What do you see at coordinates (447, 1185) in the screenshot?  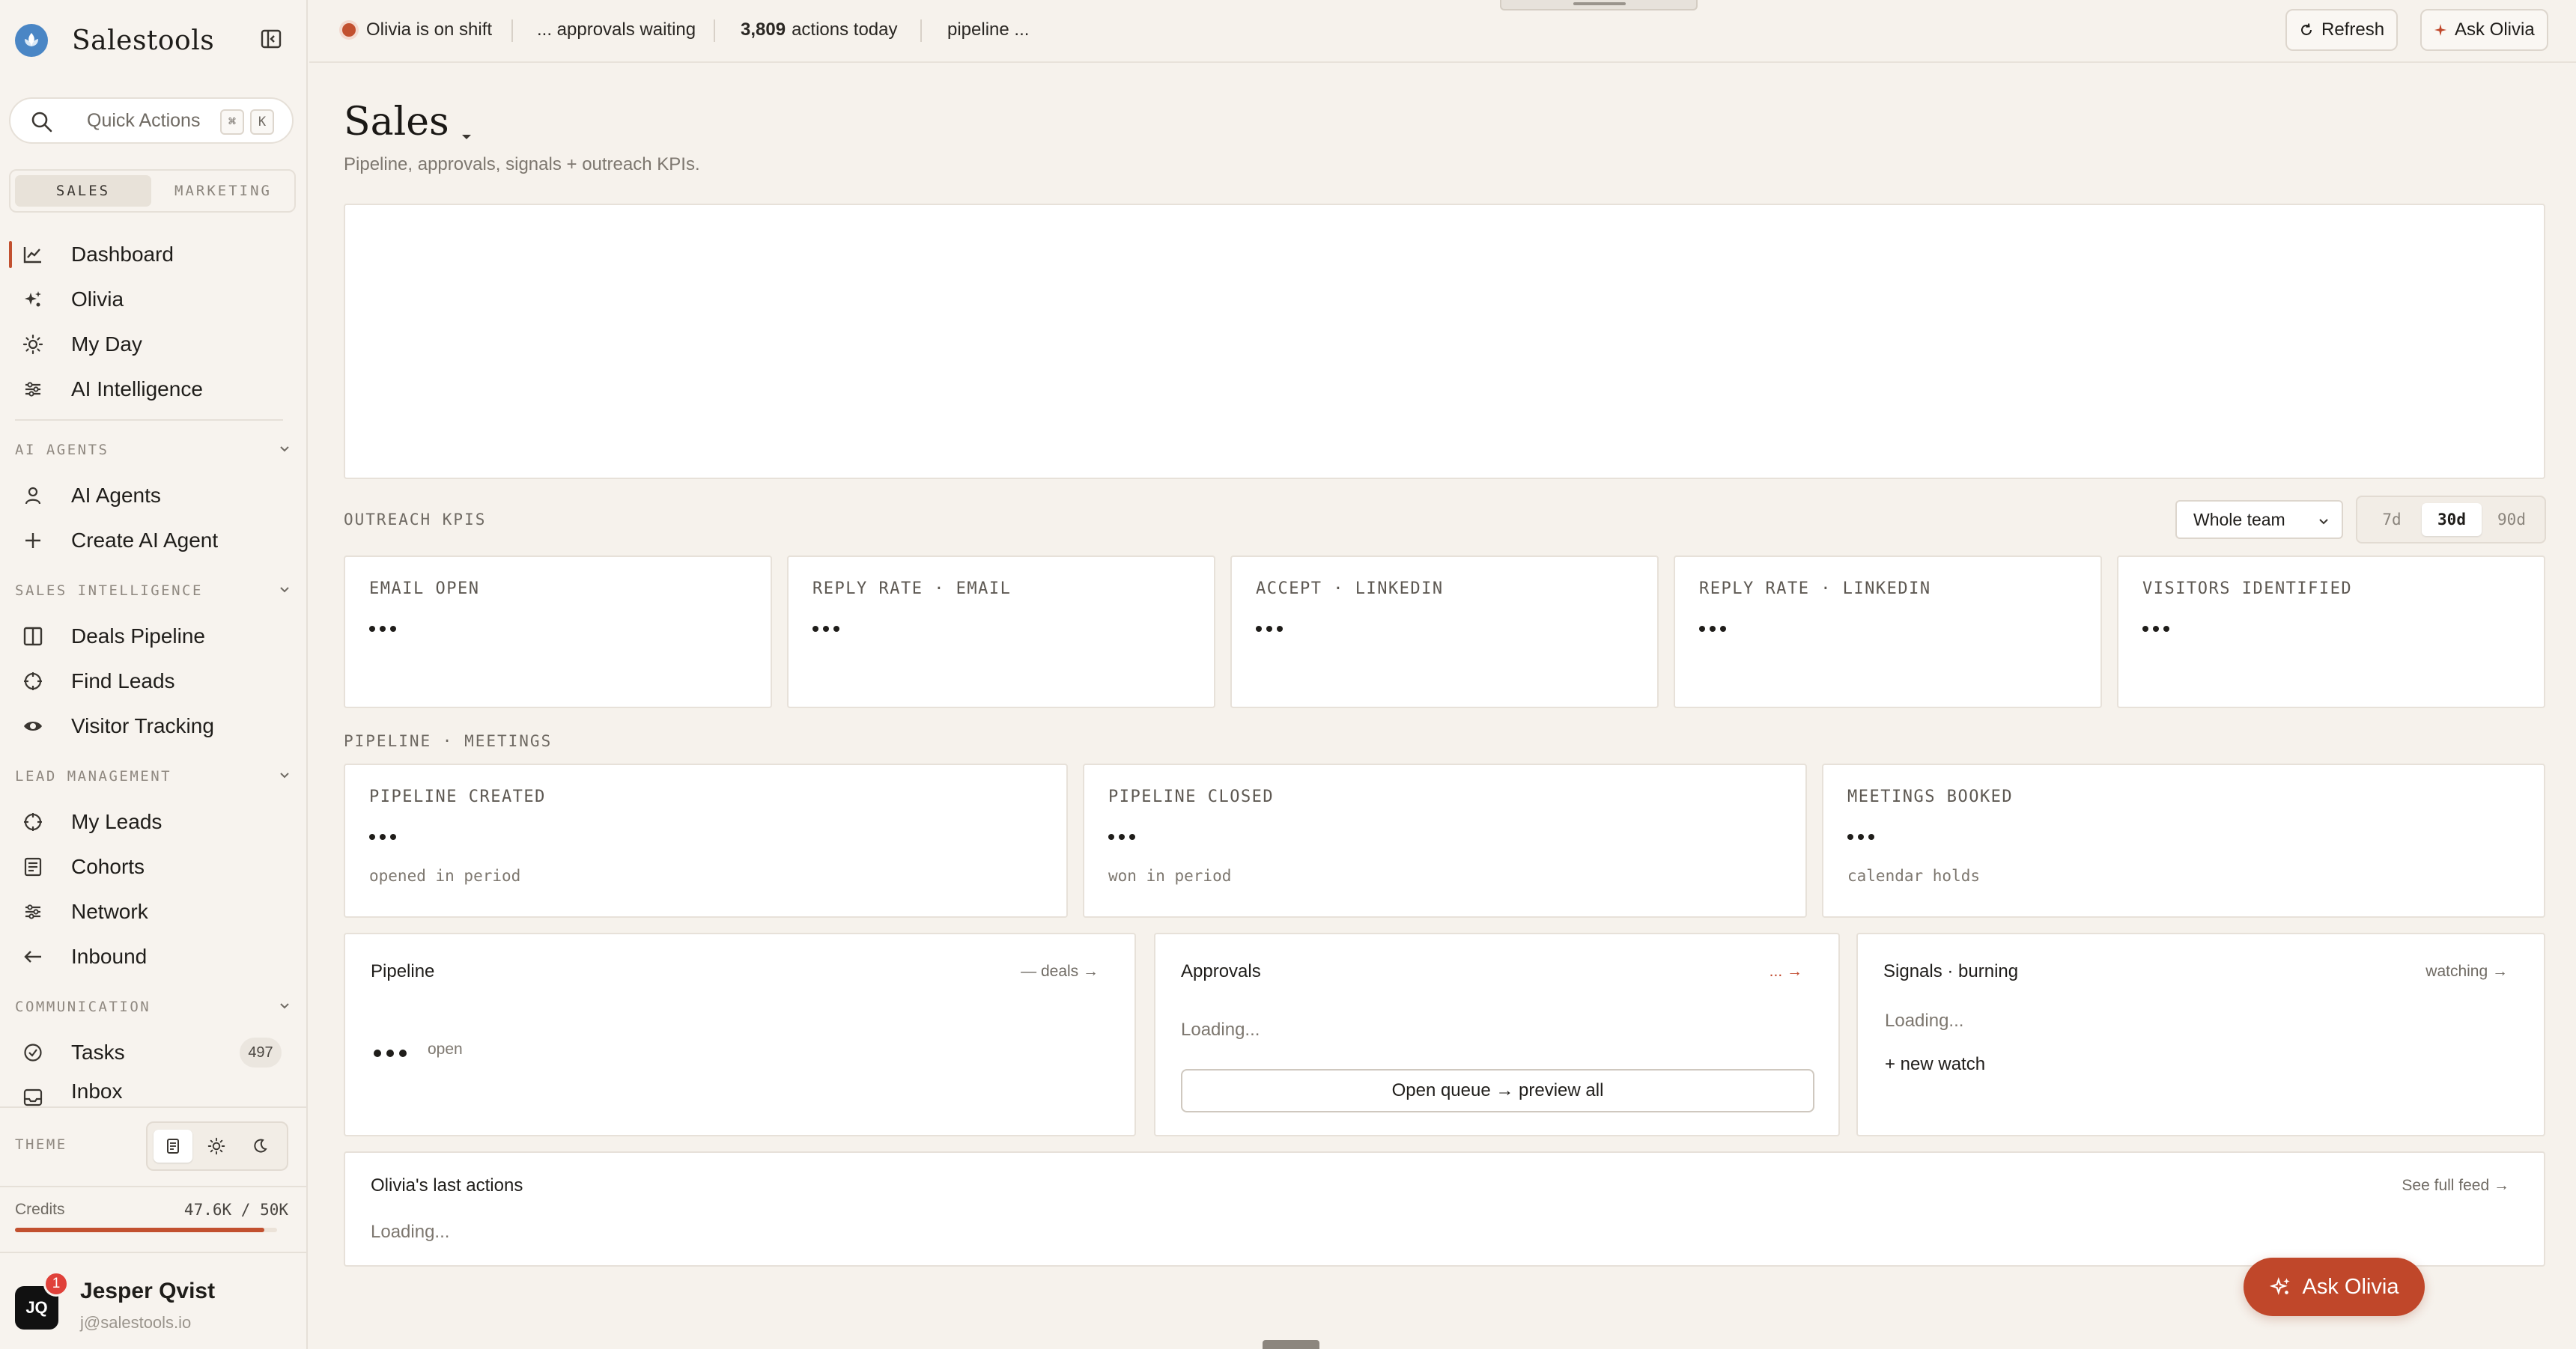 I see `panel-title: Olivia's last actions` at bounding box center [447, 1185].